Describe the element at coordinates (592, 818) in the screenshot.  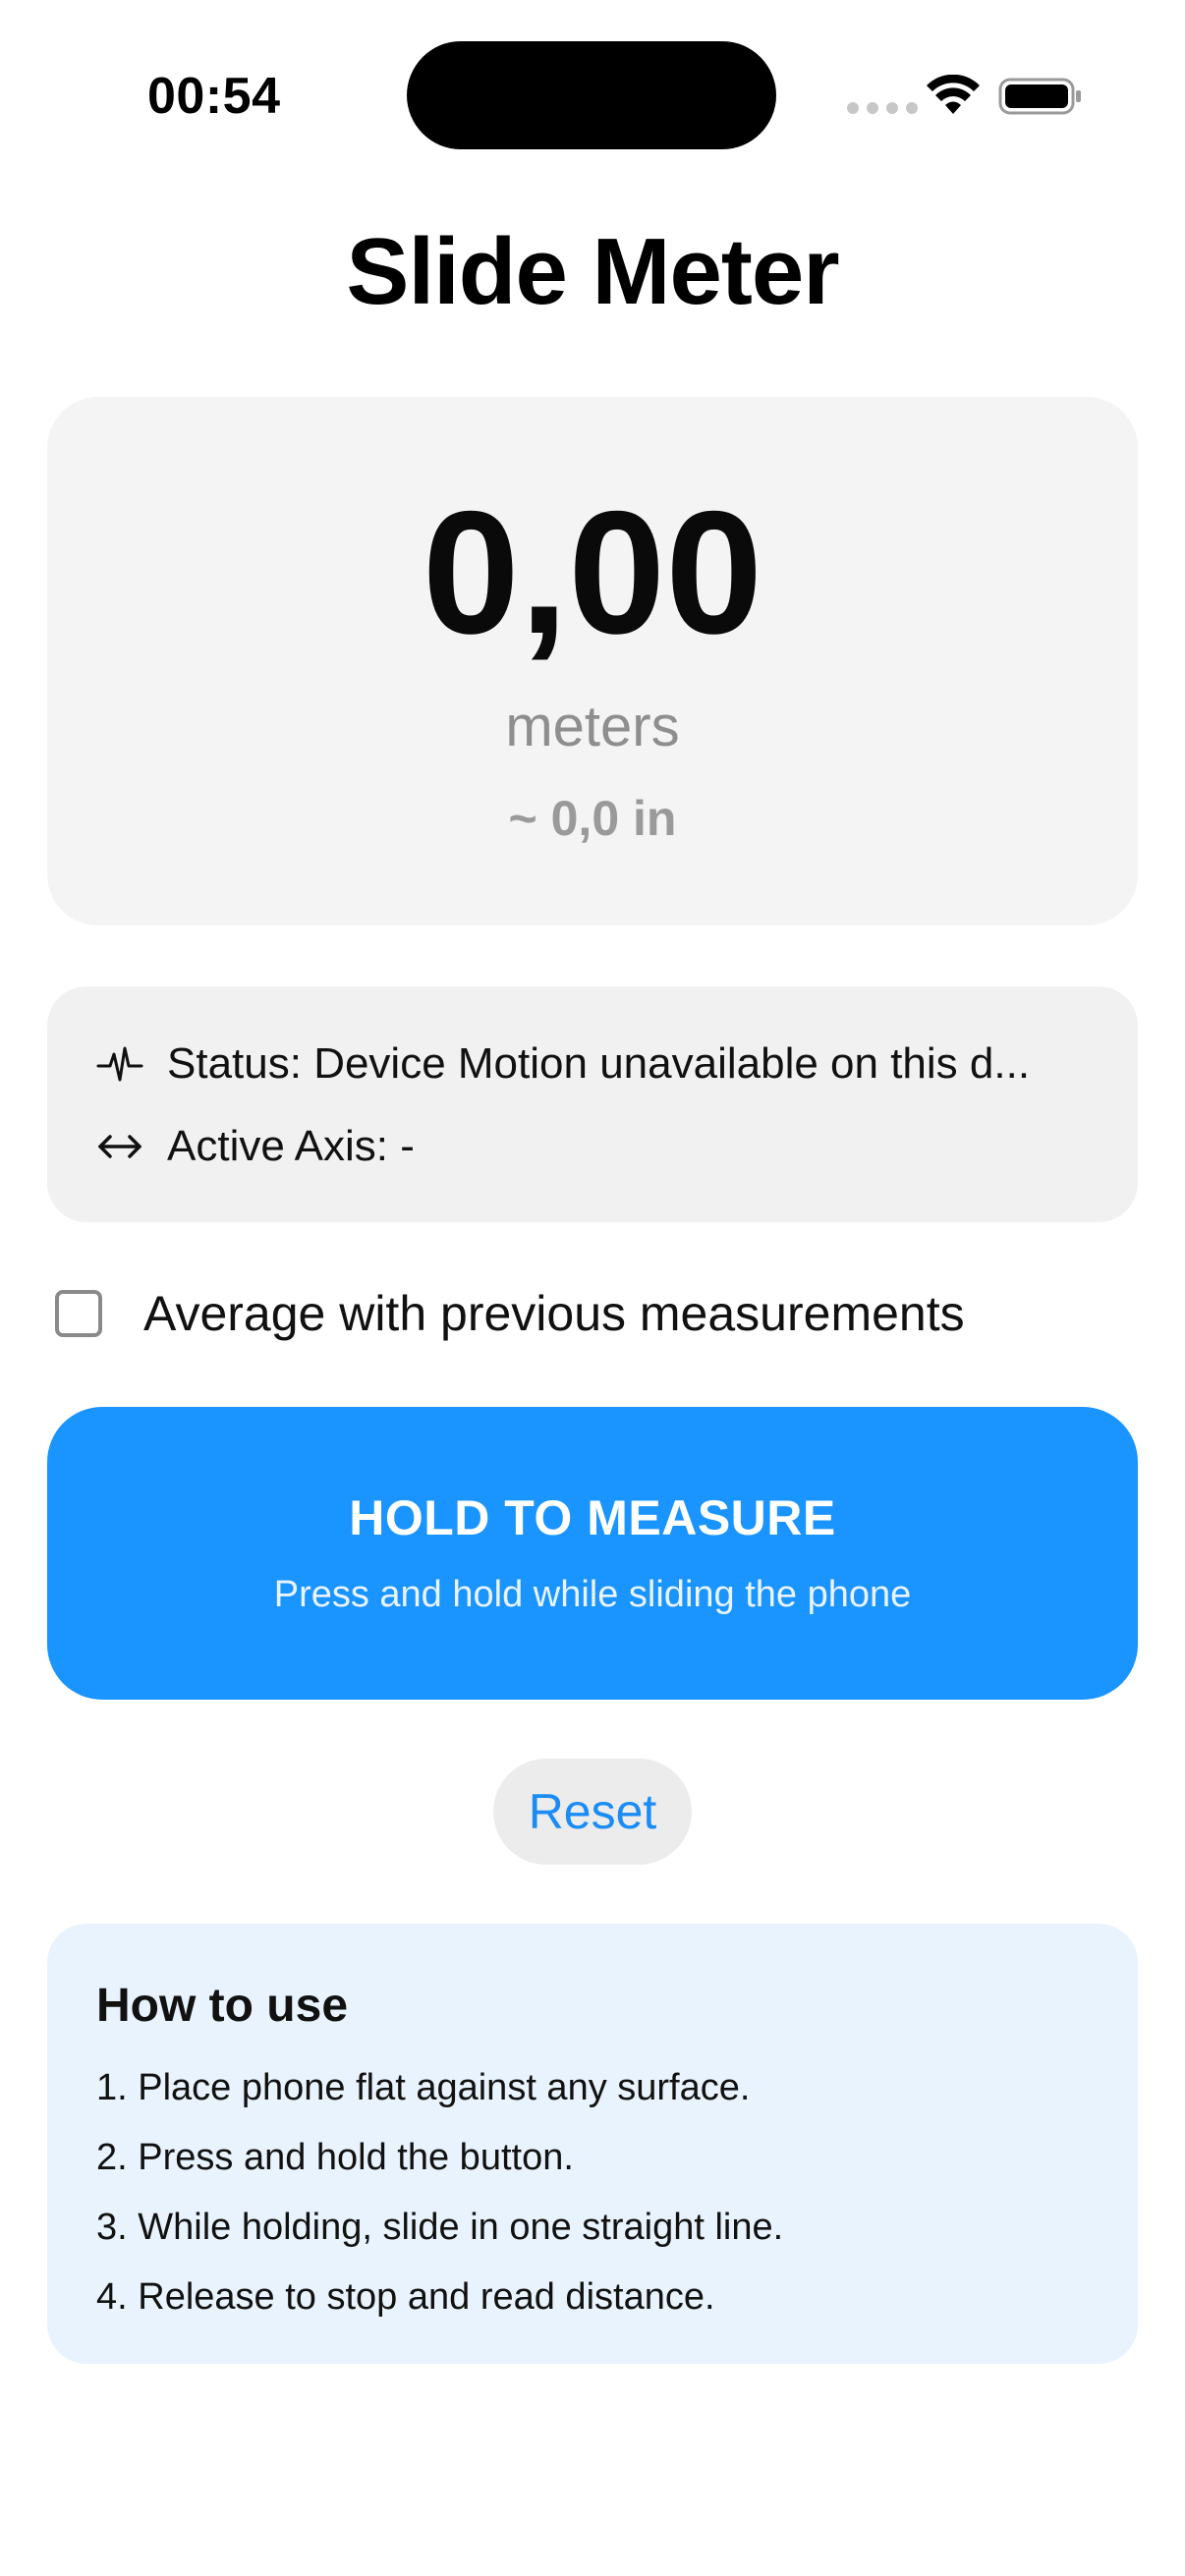
I see `measurement-inches: ~ 0,0 in` at that location.